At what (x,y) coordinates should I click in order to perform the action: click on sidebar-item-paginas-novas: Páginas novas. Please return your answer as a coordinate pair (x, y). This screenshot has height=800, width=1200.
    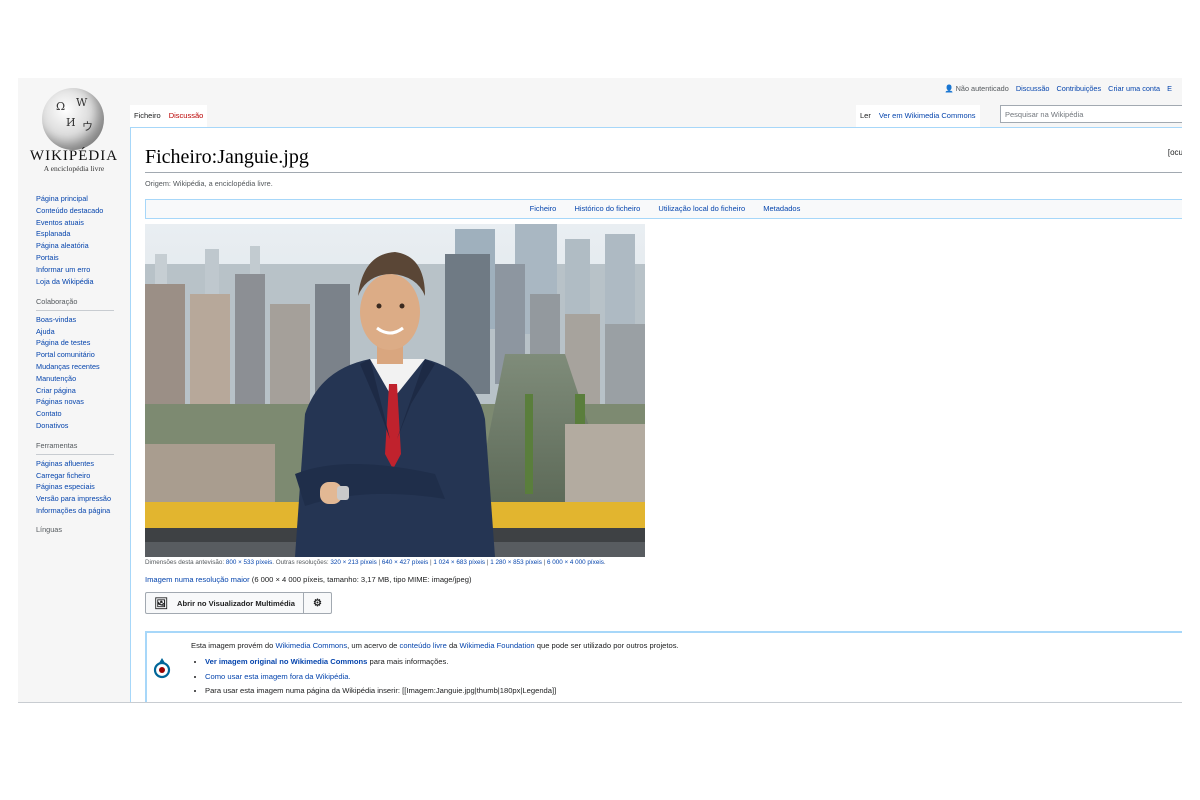
    Looking at the image, I should click on (75, 402).